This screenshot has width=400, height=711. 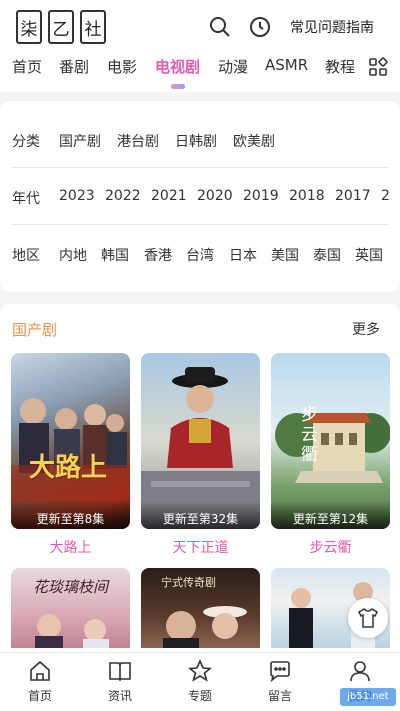 What do you see at coordinates (169, 196) in the screenshot?
I see `filter-option: 2021` at bounding box center [169, 196].